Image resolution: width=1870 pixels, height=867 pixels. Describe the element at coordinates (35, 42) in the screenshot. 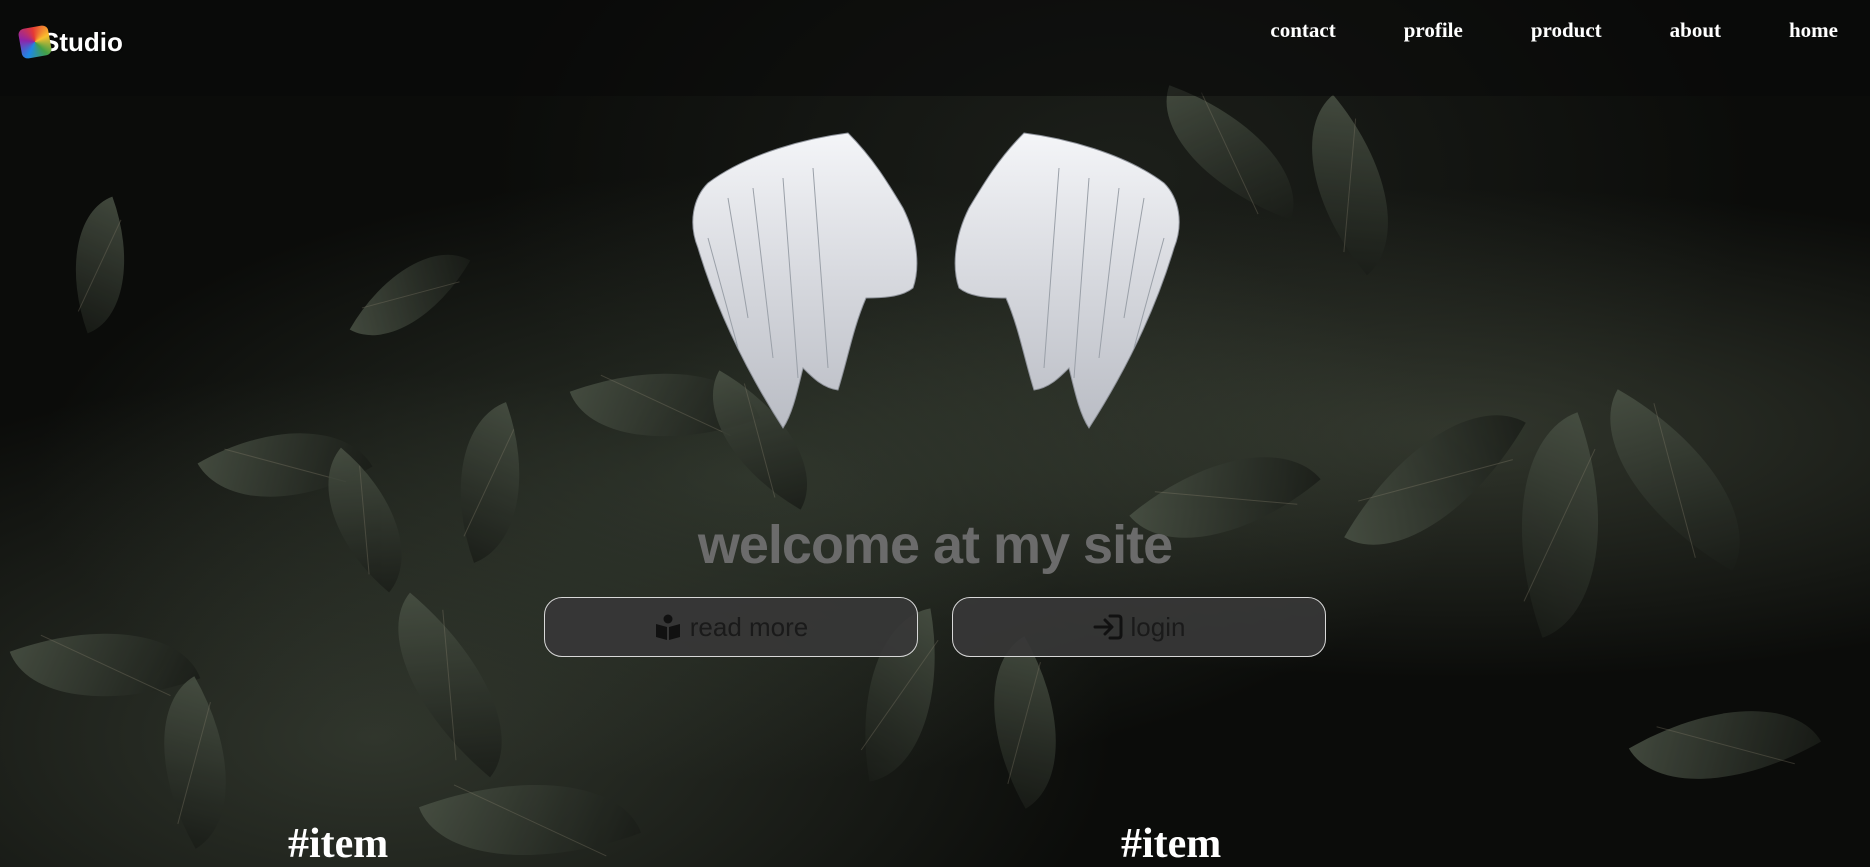

I see `logo-mark-icon` at that location.